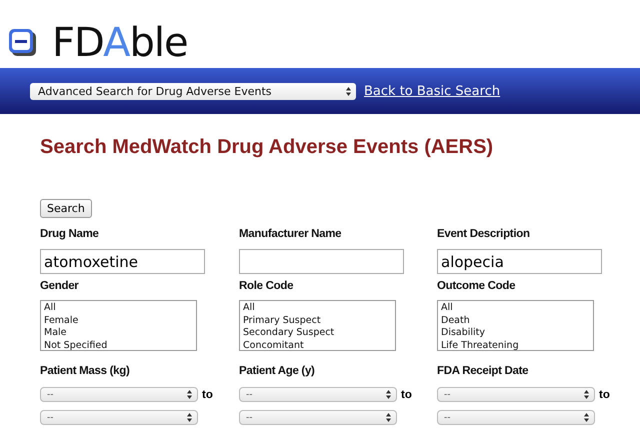  I want to click on logo-icon, so click(23, 43).